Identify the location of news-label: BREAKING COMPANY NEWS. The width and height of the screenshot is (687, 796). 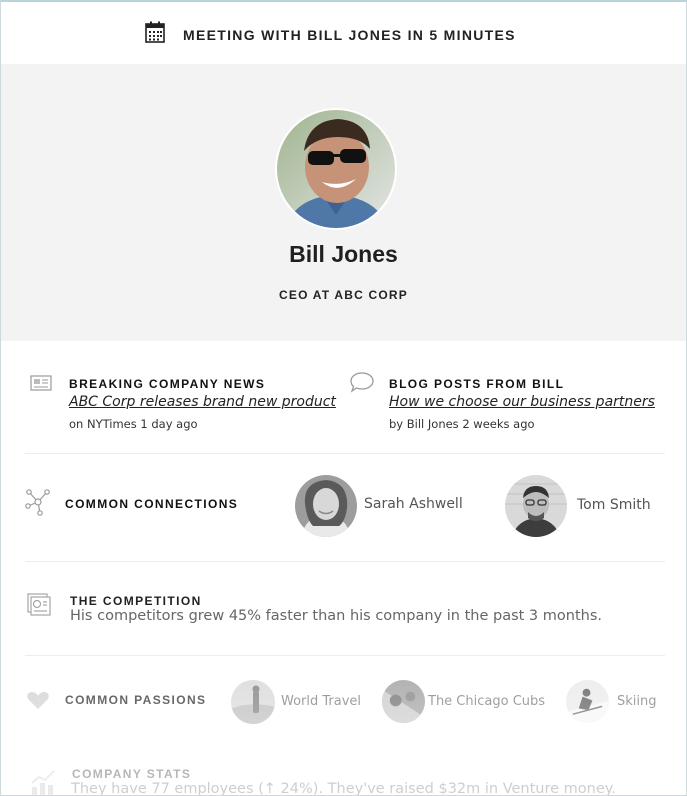
(167, 384).